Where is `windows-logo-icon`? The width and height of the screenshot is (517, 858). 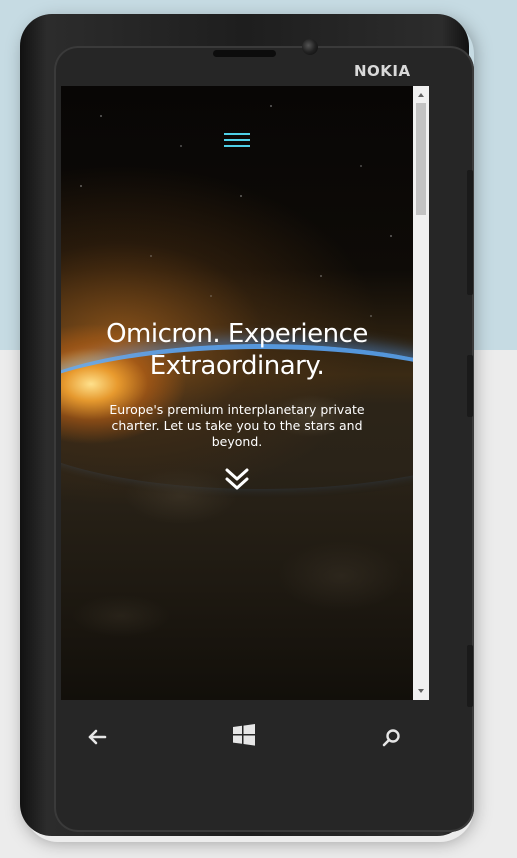 windows-logo-icon is located at coordinates (244, 735).